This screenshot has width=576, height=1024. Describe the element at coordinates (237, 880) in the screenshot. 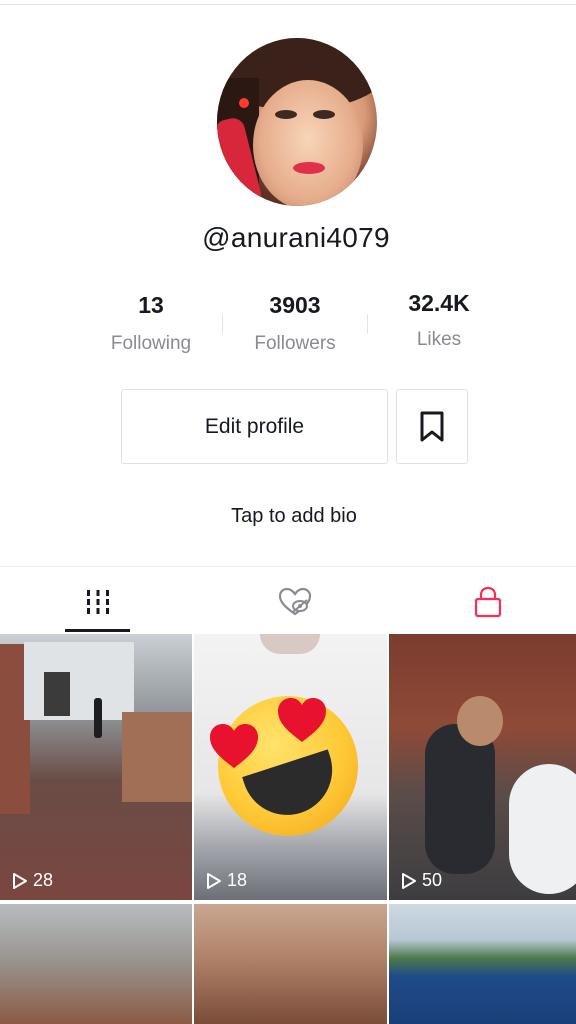

I see `view-count-text: 18` at that location.